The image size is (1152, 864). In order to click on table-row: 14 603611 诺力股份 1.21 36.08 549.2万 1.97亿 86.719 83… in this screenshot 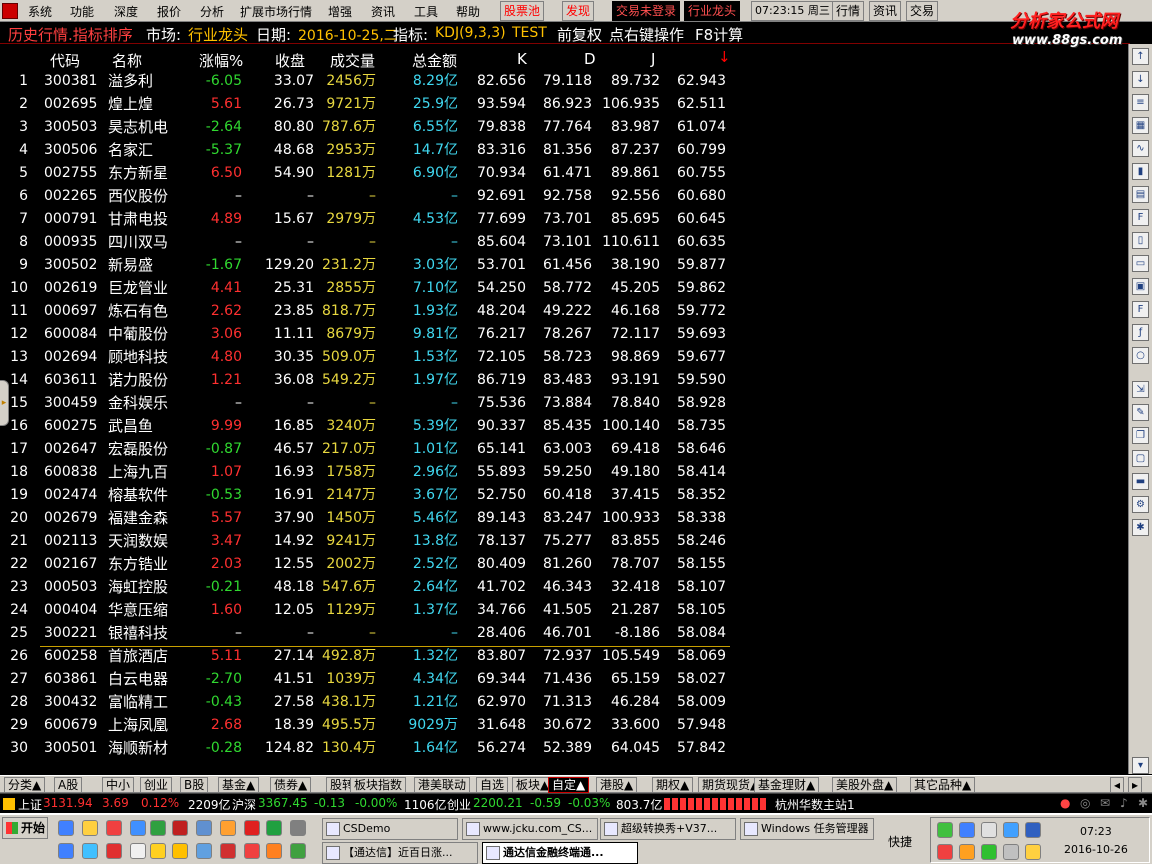, I will do `click(370, 380)`.